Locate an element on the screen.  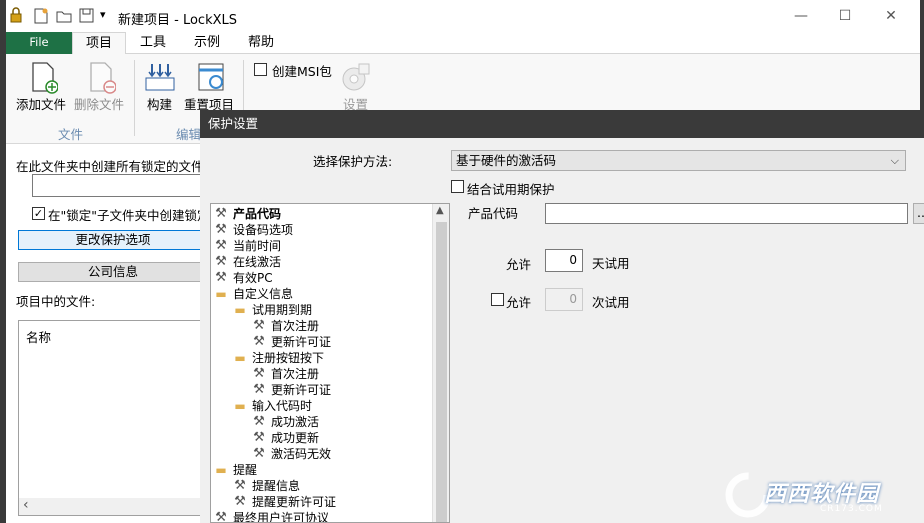
tree-node: ⚒ 成功激活 is located at coordinates (285, 422).